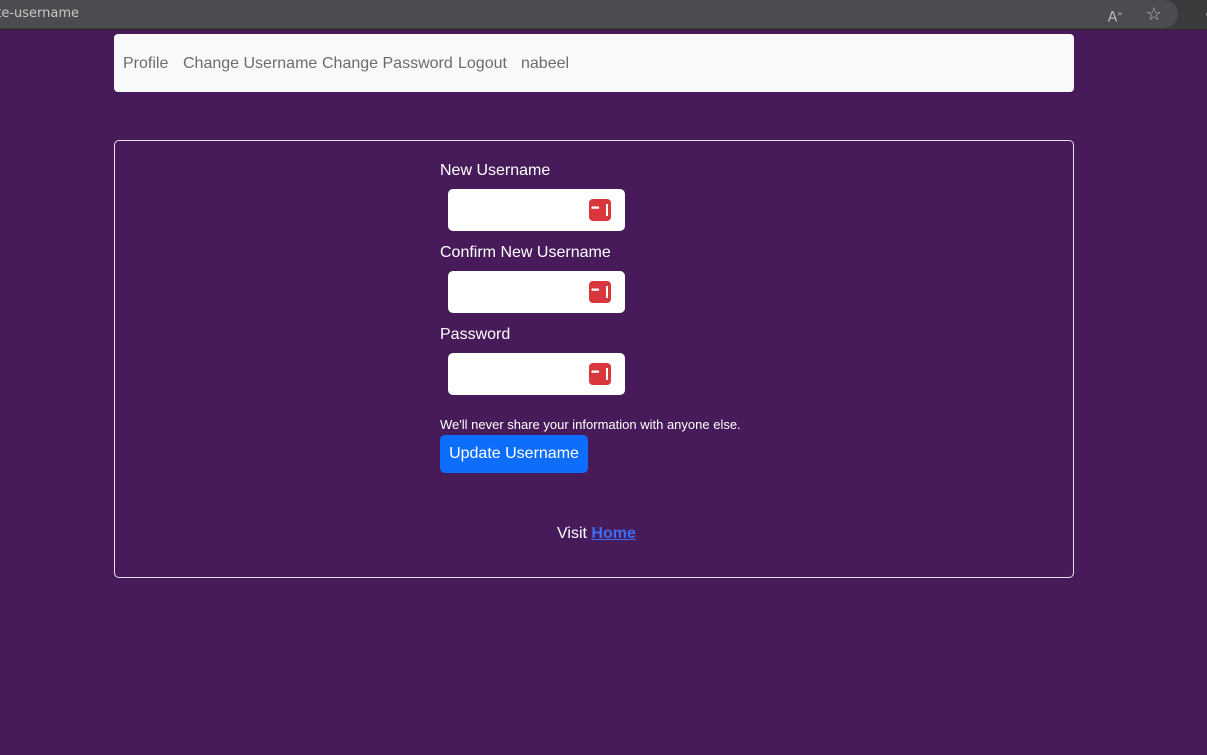 The width and height of the screenshot is (1207, 755). What do you see at coordinates (545, 64) in the screenshot?
I see `nav-user-nabeel: nabeel` at bounding box center [545, 64].